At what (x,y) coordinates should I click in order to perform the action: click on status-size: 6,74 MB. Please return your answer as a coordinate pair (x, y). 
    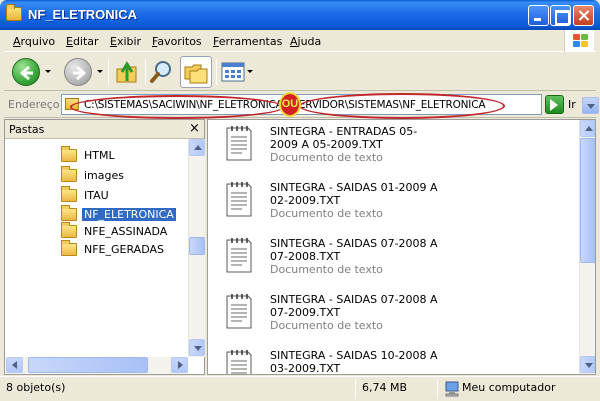
    Looking at the image, I should click on (385, 387).